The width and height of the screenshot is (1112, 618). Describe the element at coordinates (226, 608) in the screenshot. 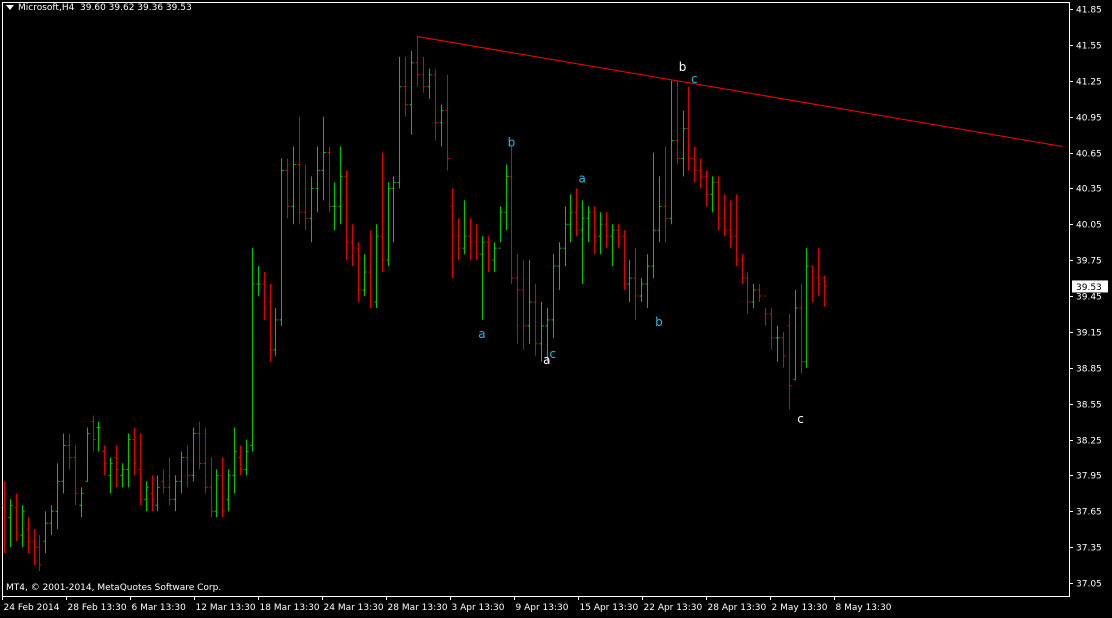

I see `x-tick-label: 12 Mar 13:30` at that location.